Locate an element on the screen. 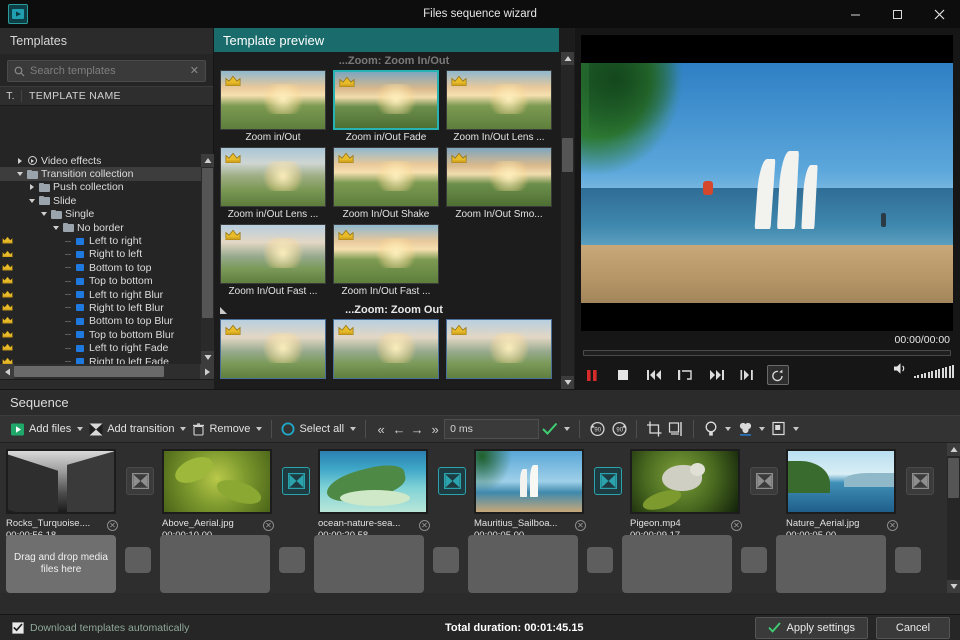 The image size is (960, 640). tree-item-right-to-left: Right to left is located at coordinates (100, 254).